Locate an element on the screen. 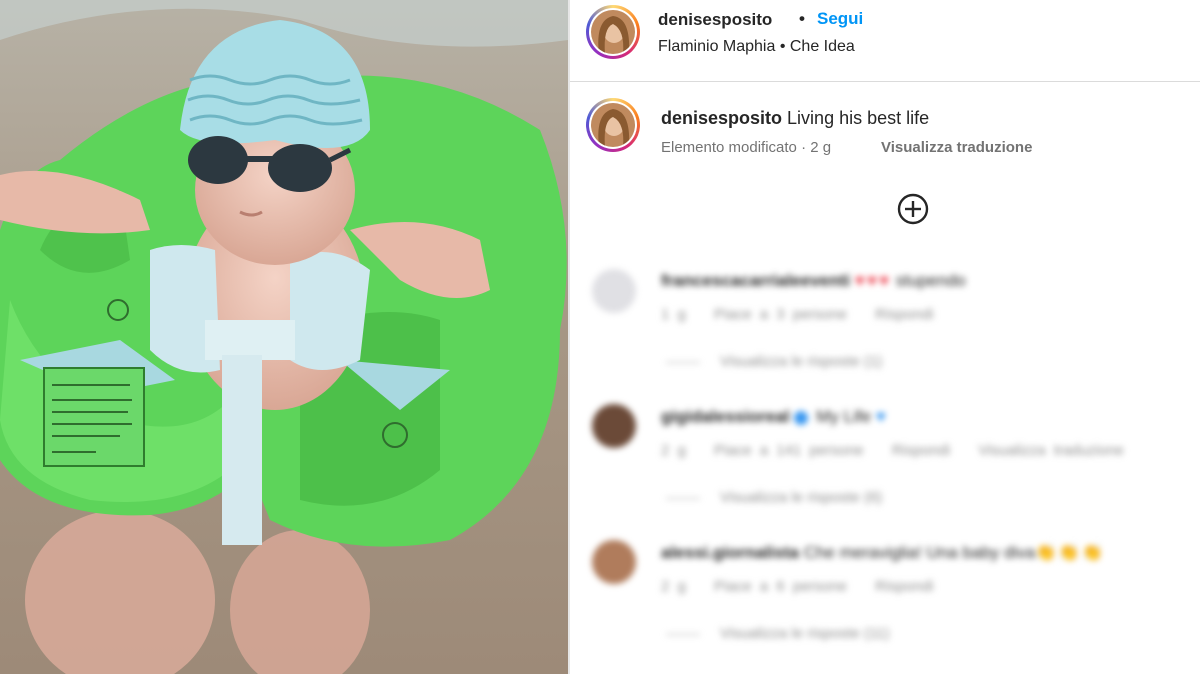 The image size is (1200, 674). verified-badge-icon is located at coordinates (800, 417).